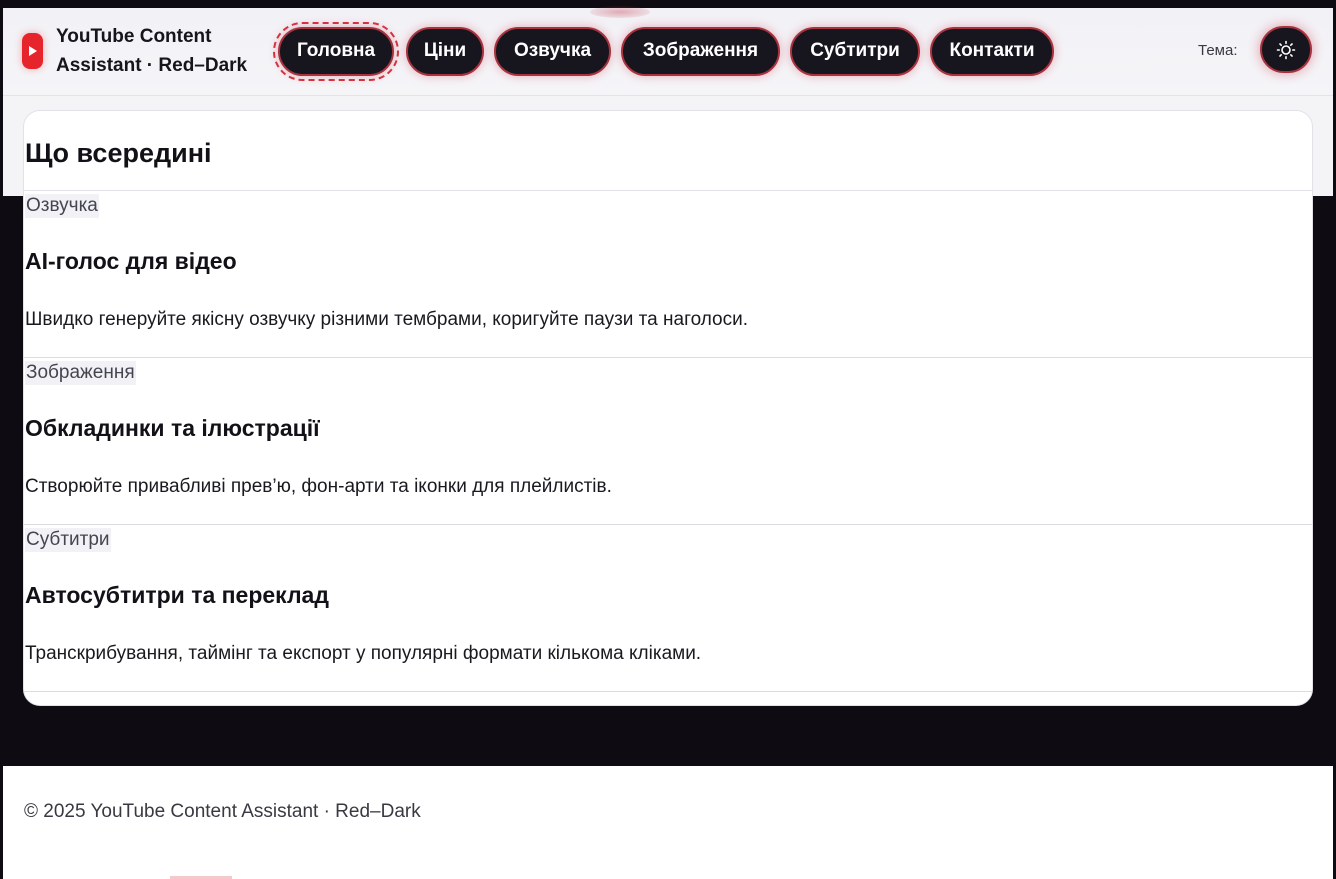 Image resolution: width=1336 pixels, height=879 pixels. I want to click on sun-icon, so click(1286, 49).